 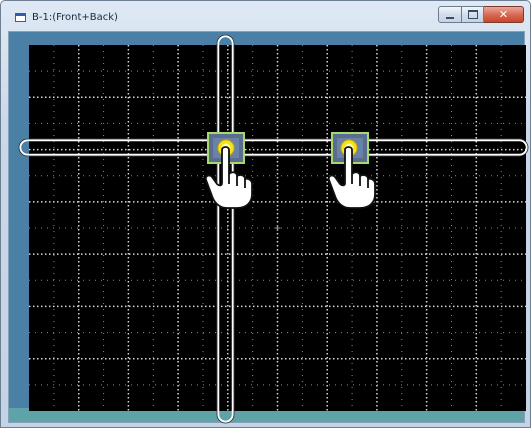 I want to click on minimize-button, so click(x=450, y=14).